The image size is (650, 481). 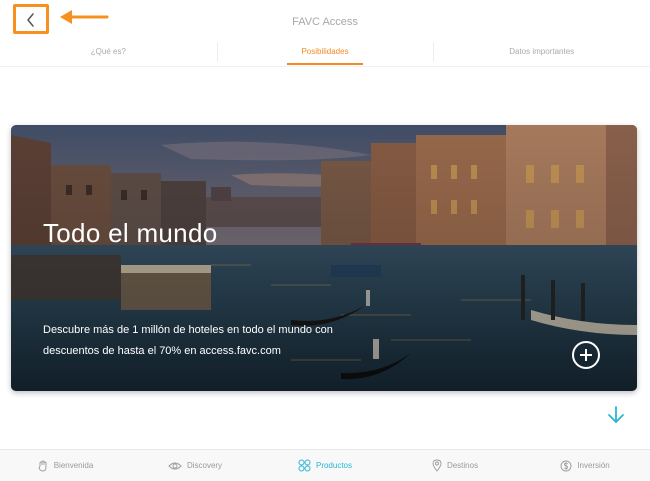 I want to click on tab-label: Posibilidades, so click(x=325, y=51).